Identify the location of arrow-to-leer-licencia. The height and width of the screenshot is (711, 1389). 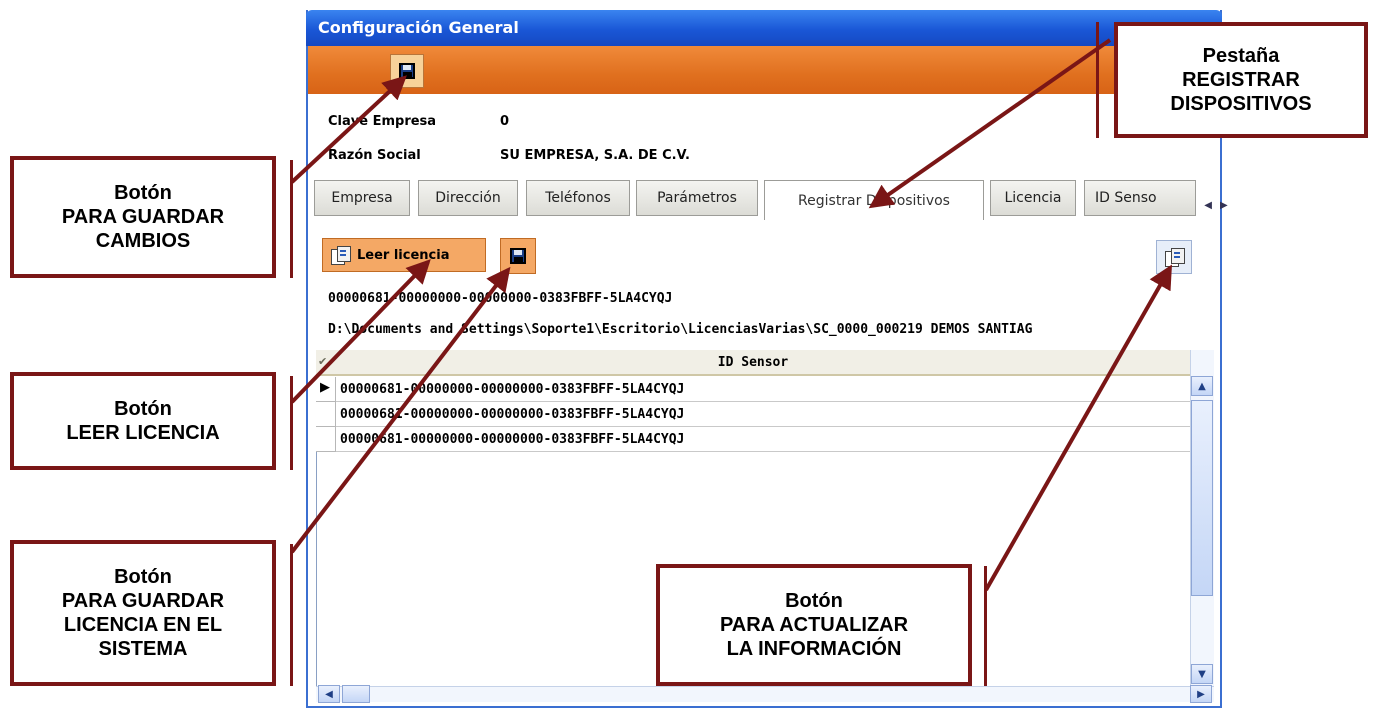
(360, 331).